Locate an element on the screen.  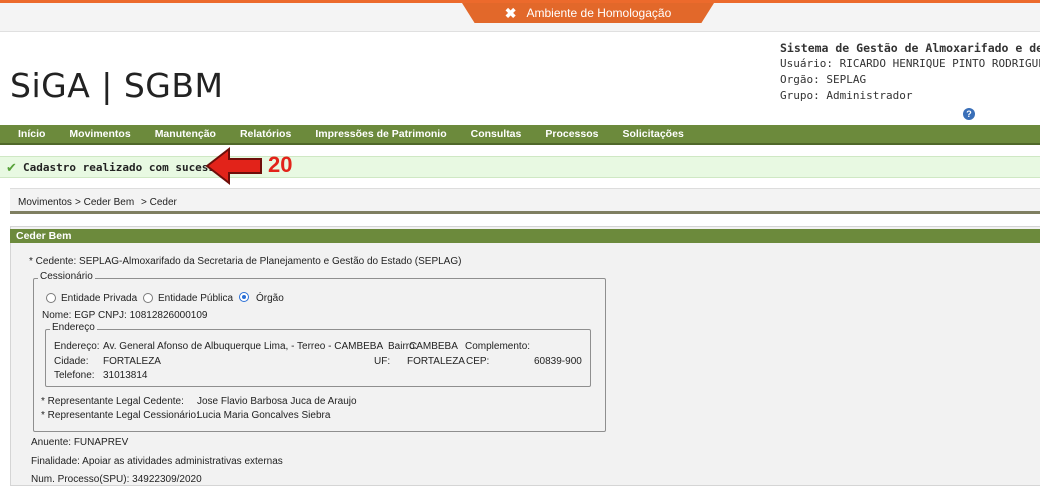
breadcrumb-item-ceder-bem: > Ceder Bem is located at coordinates (104, 202).